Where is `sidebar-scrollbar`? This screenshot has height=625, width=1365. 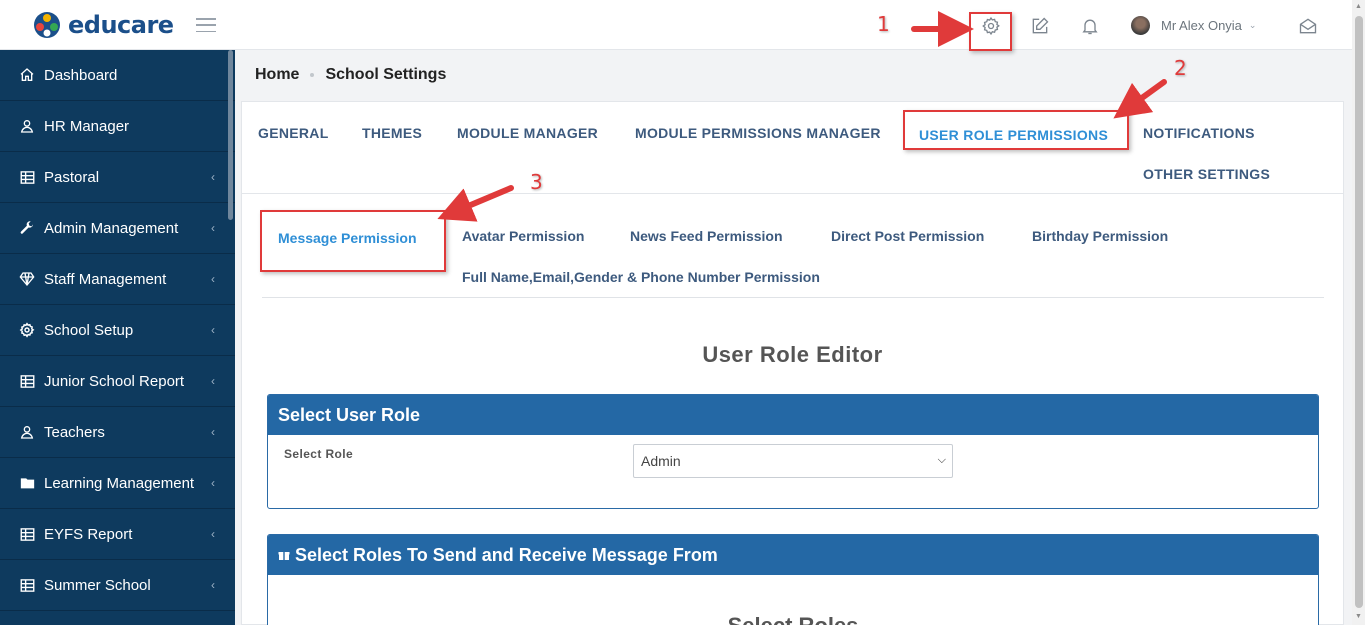
sidebar-scrollbar is located at coordinates (230, 135).